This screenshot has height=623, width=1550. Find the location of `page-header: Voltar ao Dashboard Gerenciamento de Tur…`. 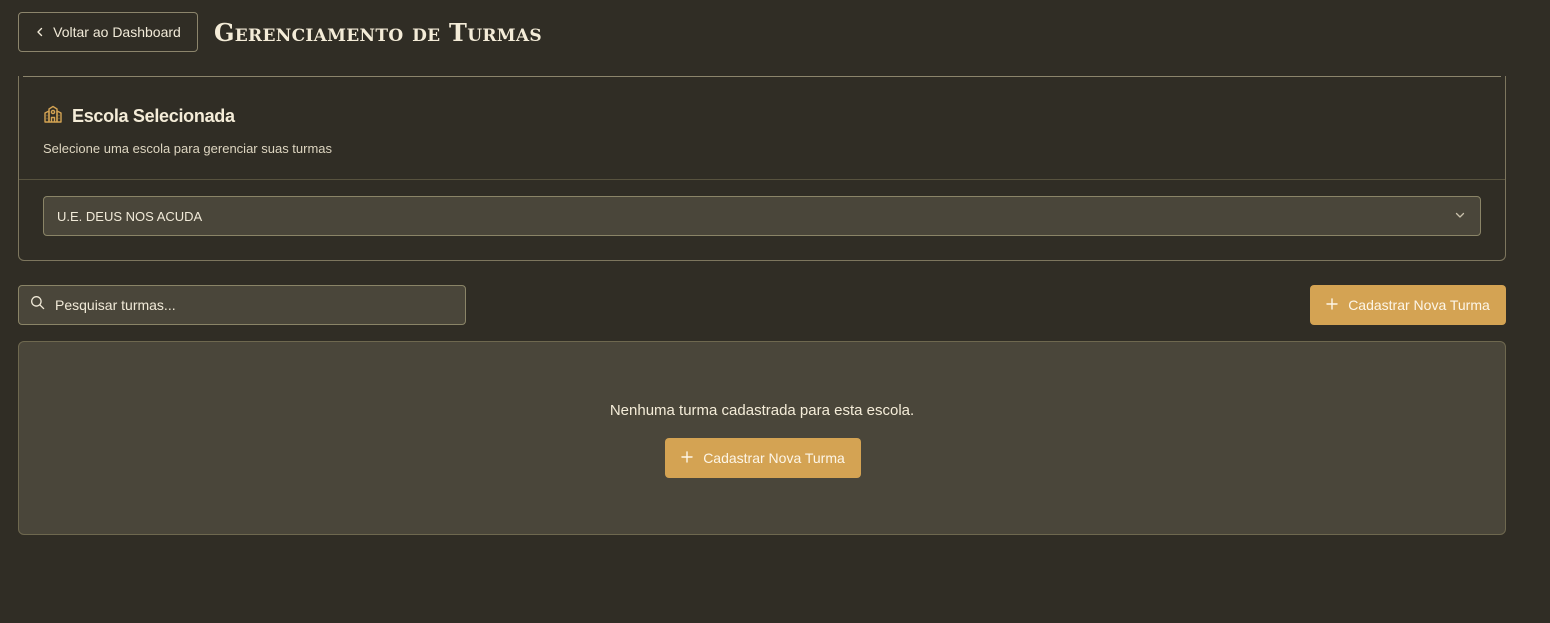

page-header: Voltar ao Dashboard Gerenciamento de Tur… is located at coordinates (280, 32).